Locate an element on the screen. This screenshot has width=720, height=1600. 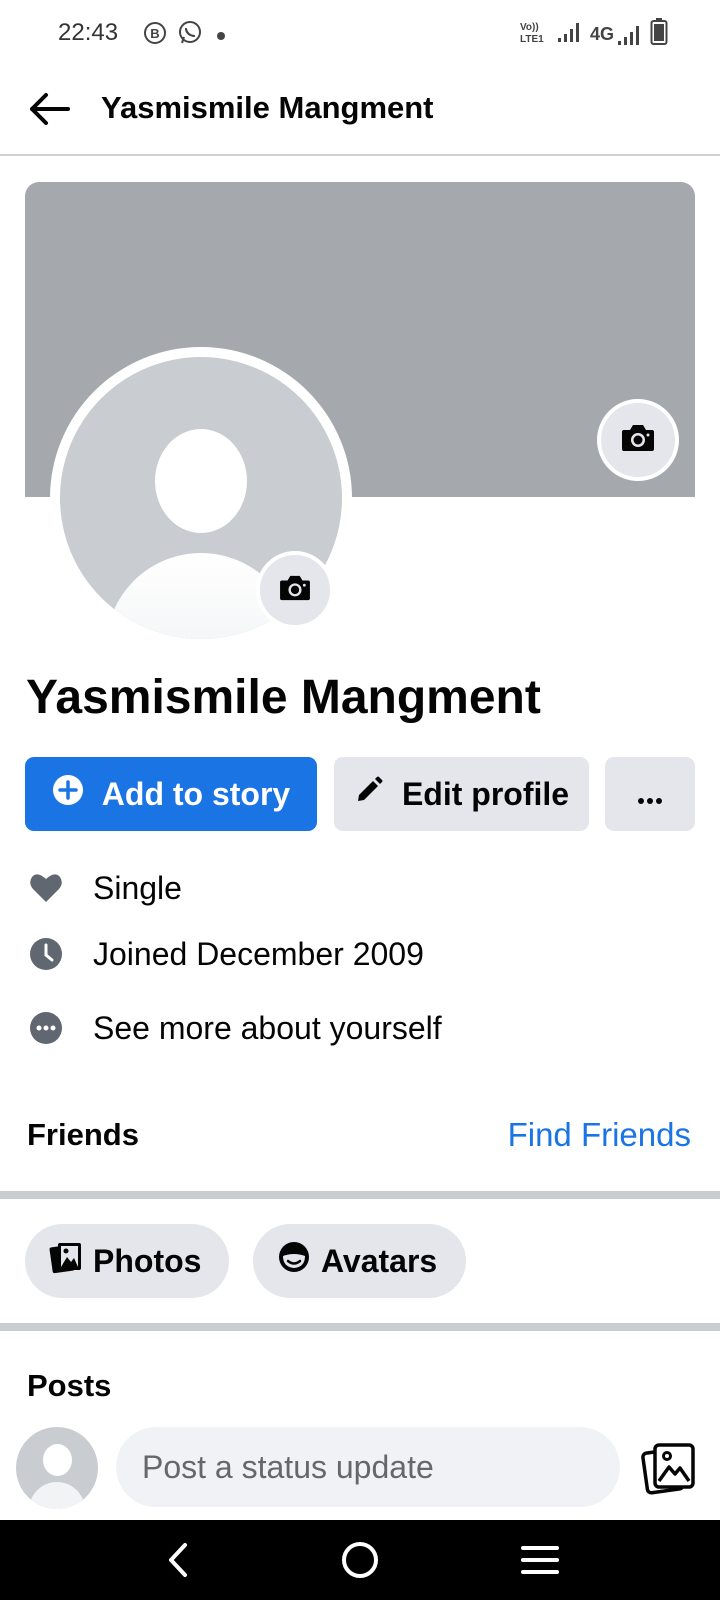
status-bar: 22:43 B Vo)) LTE1 4G is located at coordinates (360, 33).